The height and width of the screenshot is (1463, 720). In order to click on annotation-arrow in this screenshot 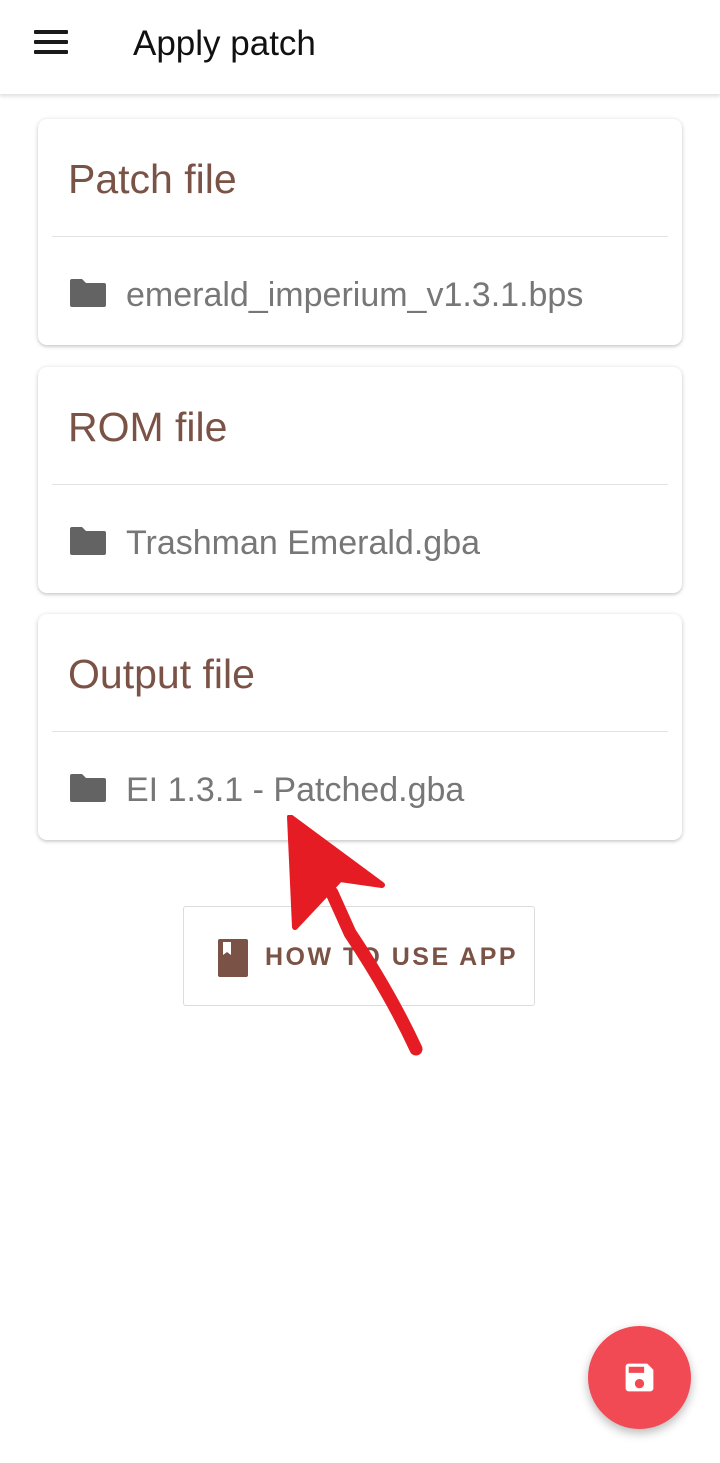, I will do `click(355, 935)`.